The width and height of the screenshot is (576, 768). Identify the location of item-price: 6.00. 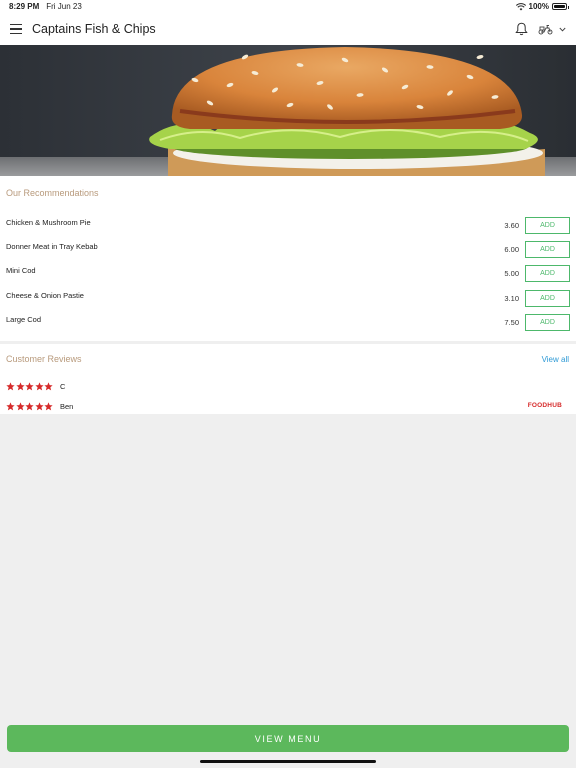
(511, 250).